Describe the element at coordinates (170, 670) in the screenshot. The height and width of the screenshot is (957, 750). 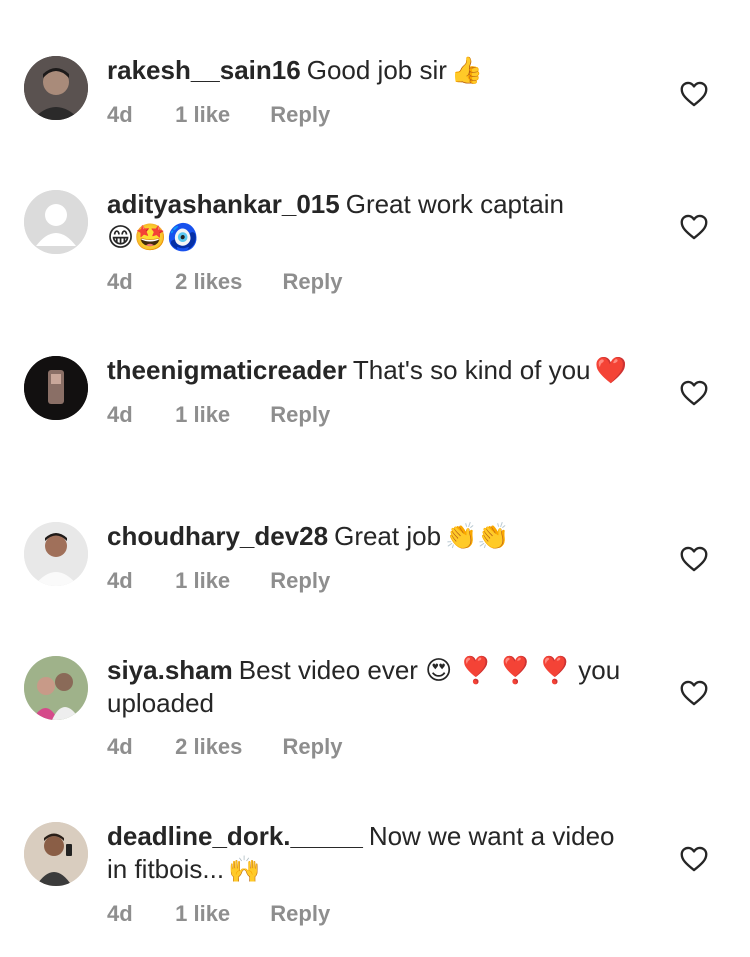
I see `comment-username: siya.sham` at that location.